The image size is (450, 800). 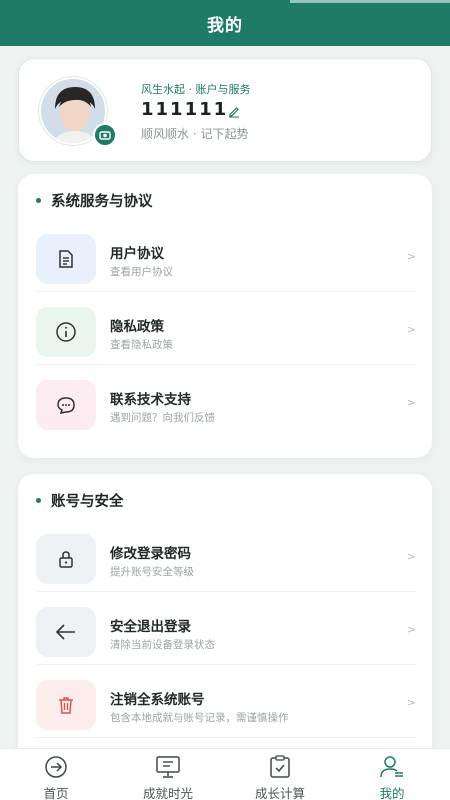 What do you see at coordinates (226, 405) in the screenshot?
I see `menu-item-tech-support: 联系技术支持 遇到问题？向我们反馈 >` at bounding box center [226, 405].